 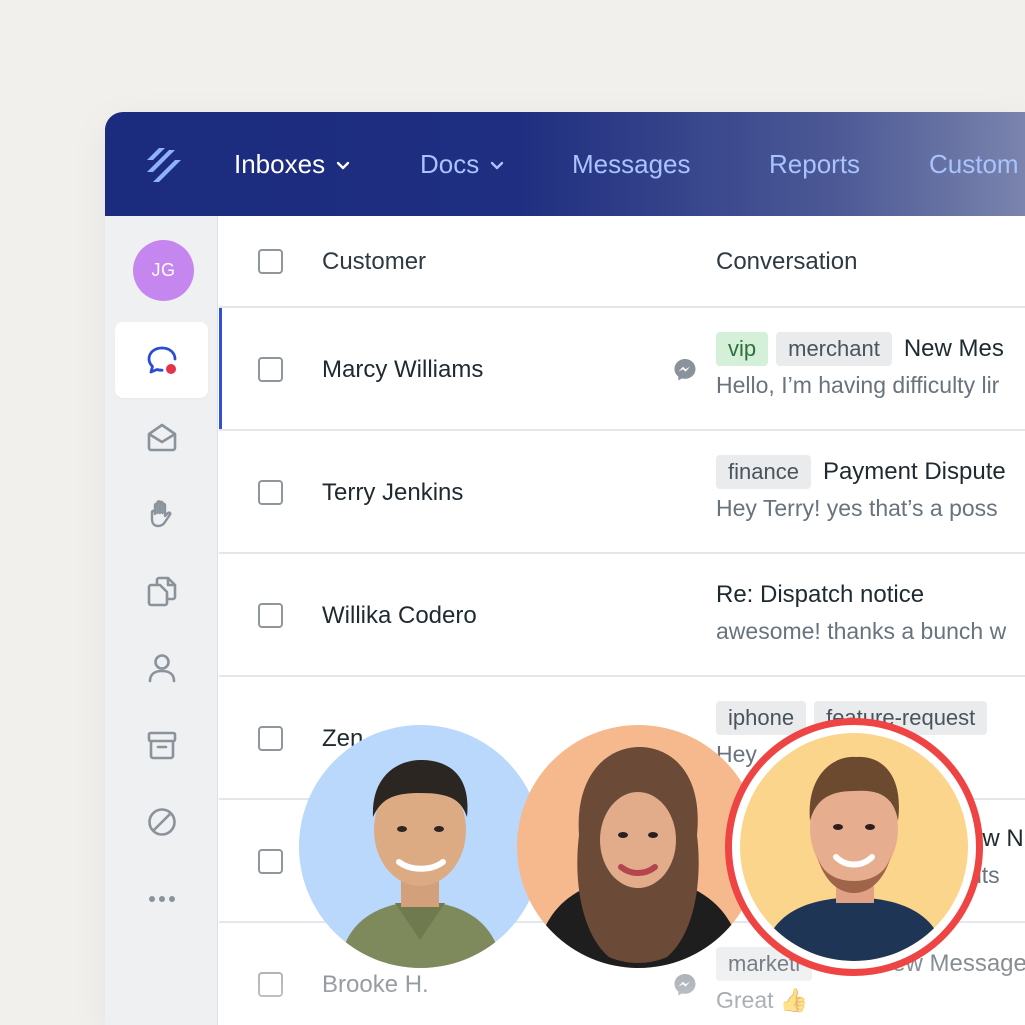 I want to click on user-icon, so click(x=161, y=668).